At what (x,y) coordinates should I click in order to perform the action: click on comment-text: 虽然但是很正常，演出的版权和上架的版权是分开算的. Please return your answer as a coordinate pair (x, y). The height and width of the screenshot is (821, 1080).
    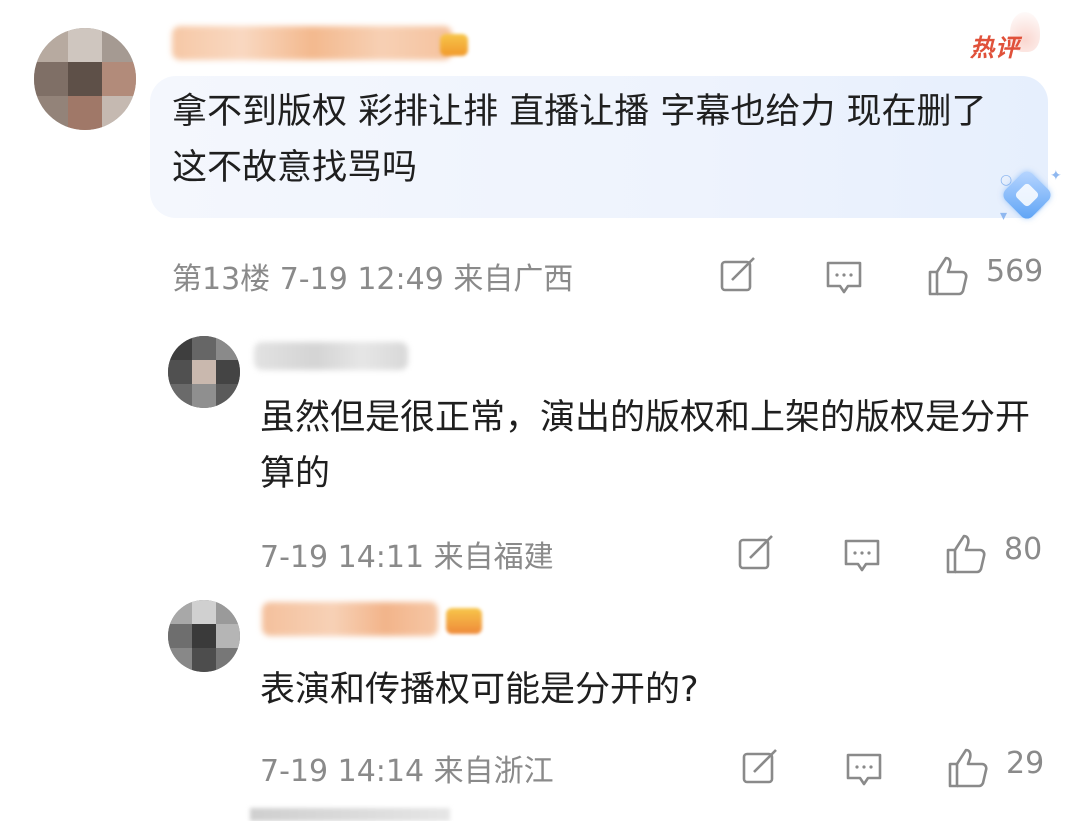
    Looking at the image, I should click on (645, 446).